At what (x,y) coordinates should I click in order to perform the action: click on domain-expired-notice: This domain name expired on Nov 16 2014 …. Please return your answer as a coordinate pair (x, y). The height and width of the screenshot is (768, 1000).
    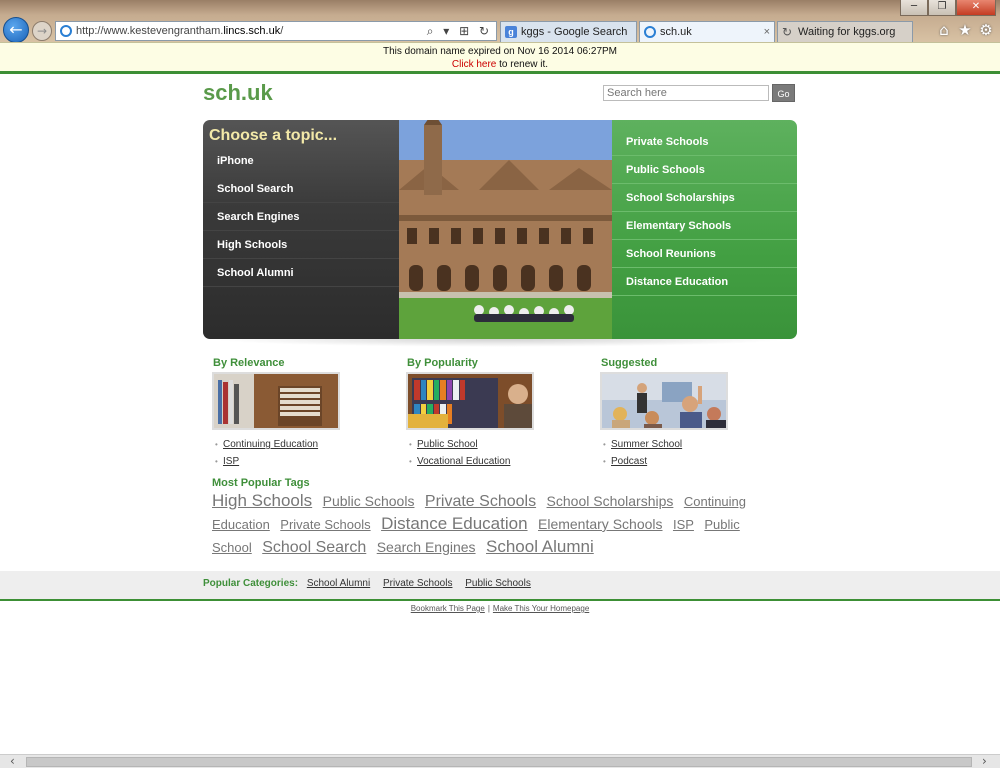
    Looking at the image, I should click on (500, 56).